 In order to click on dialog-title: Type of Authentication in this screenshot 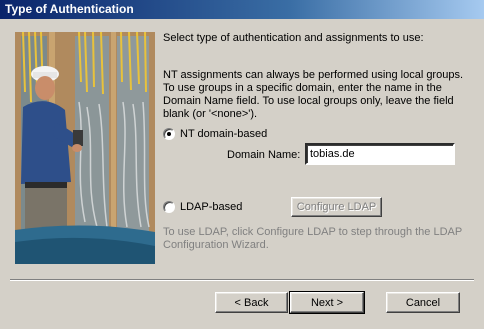, I will do `click(69, 9)`.